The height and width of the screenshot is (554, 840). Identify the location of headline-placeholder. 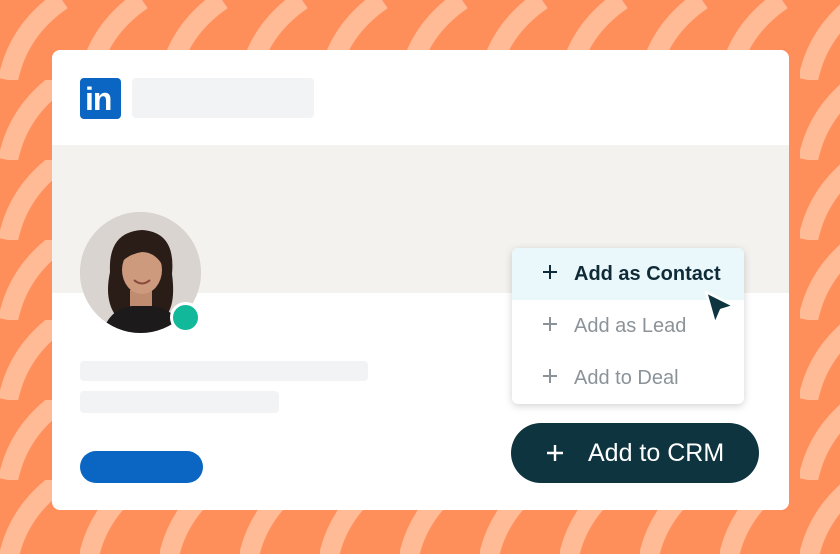
(179, 402).